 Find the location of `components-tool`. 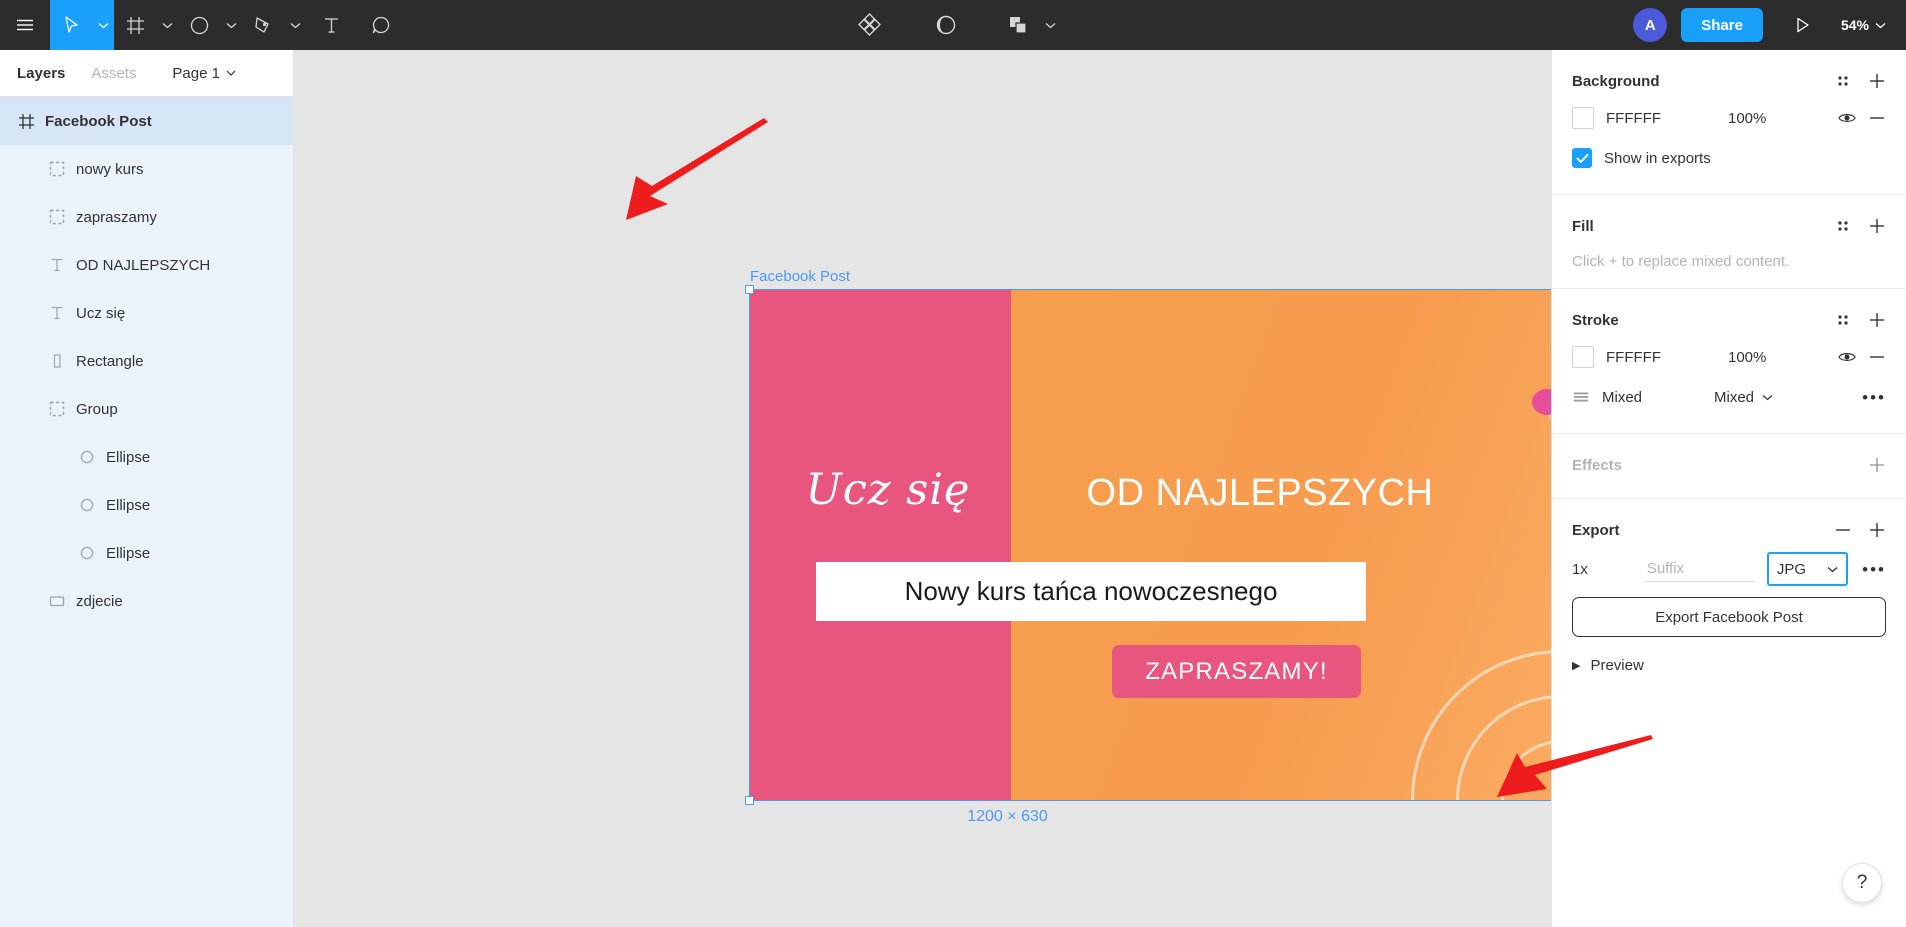

components-tool is located at coordinates (870, 25).